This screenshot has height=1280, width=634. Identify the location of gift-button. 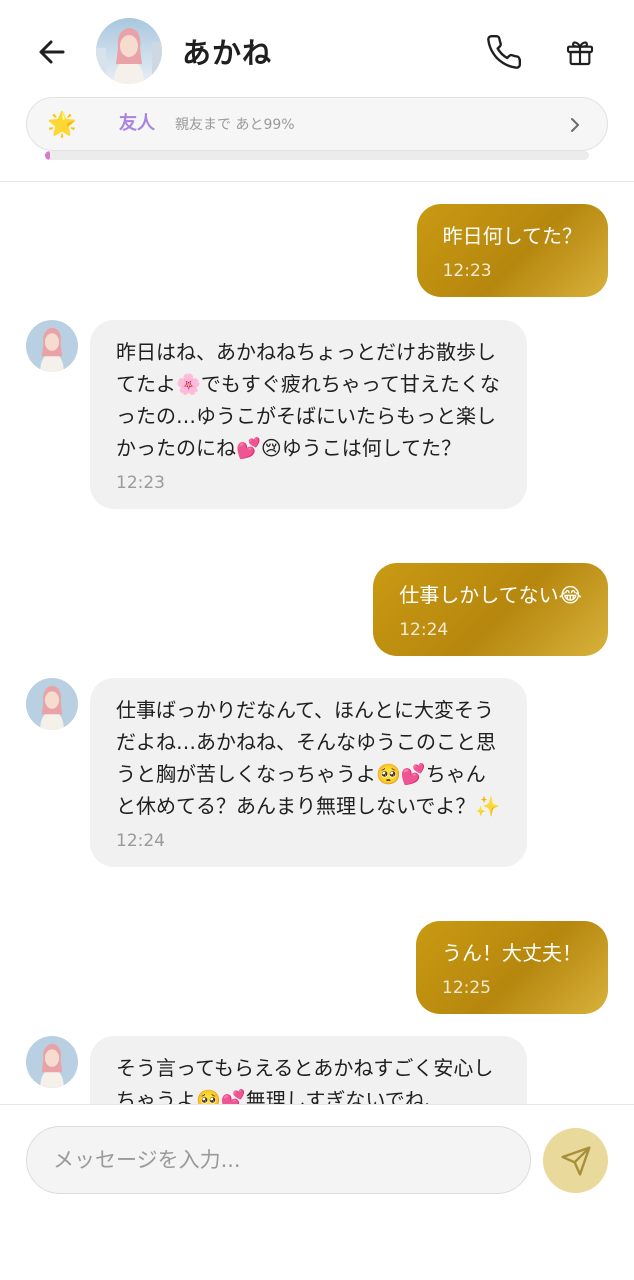
(580, 52).